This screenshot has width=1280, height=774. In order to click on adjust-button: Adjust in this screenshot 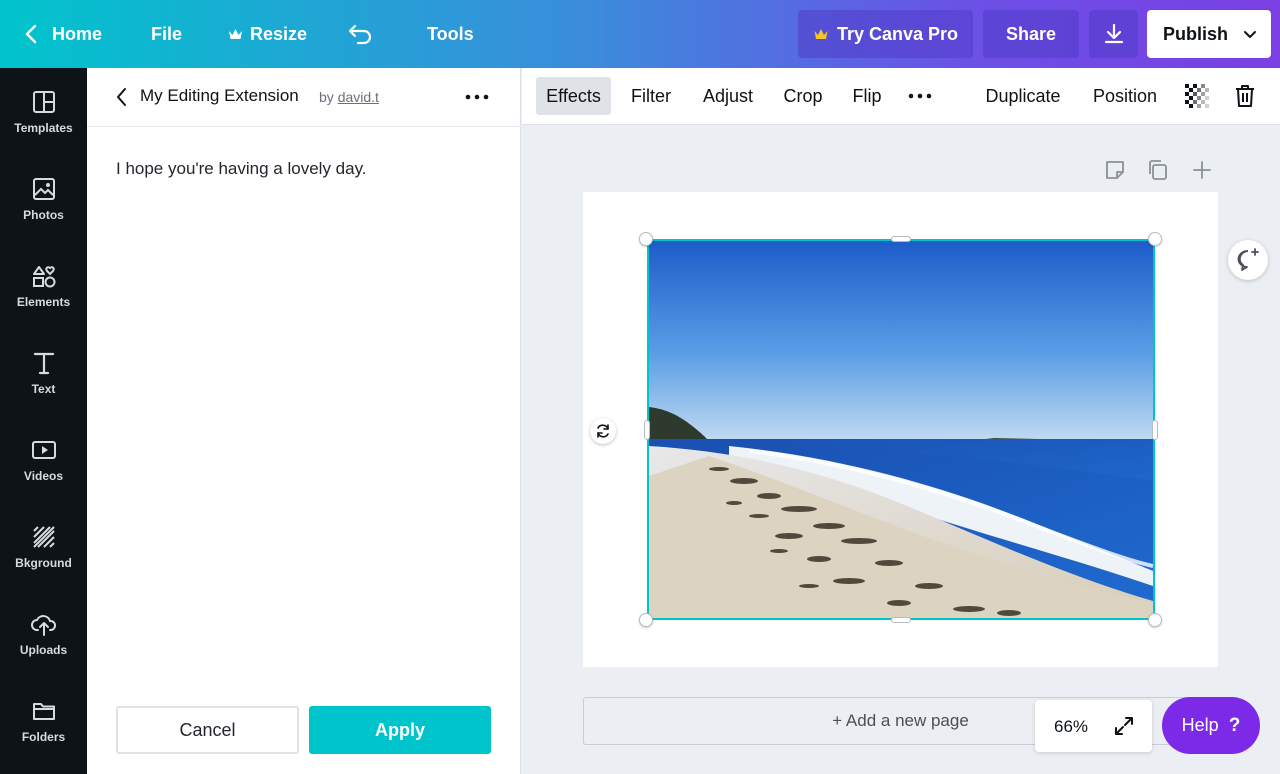, I will do `click(728, 96)`.